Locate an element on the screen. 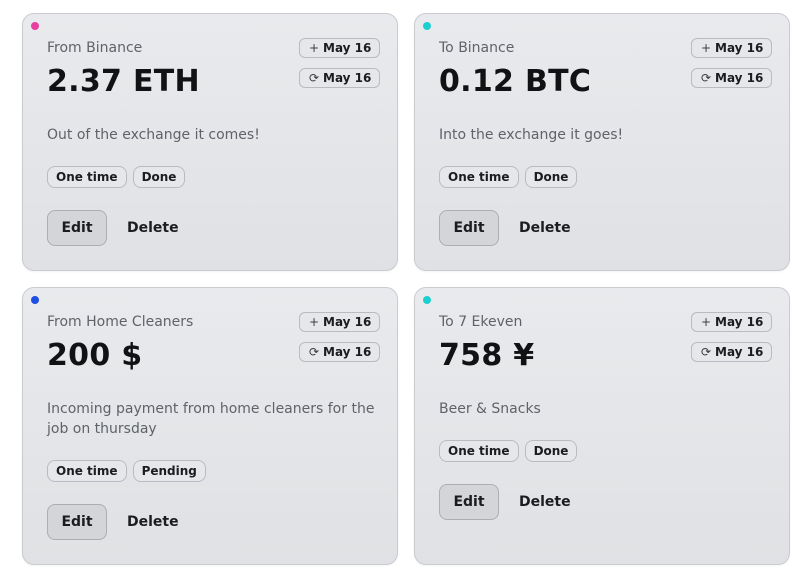  counterparty-label: From Binance is located at coordinates (95, 48).